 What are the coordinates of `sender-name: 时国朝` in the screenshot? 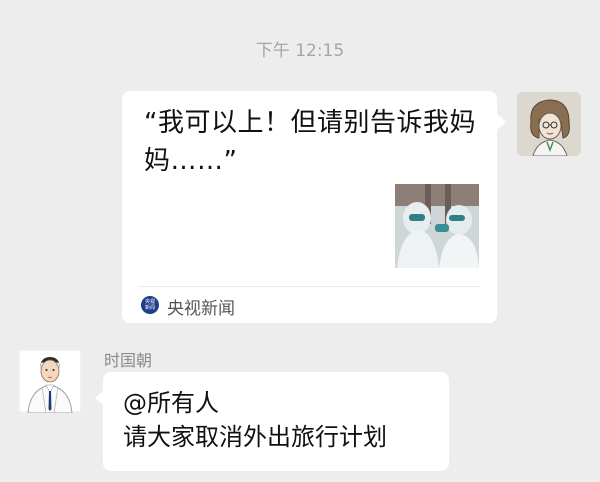 It's located at (128, 360).